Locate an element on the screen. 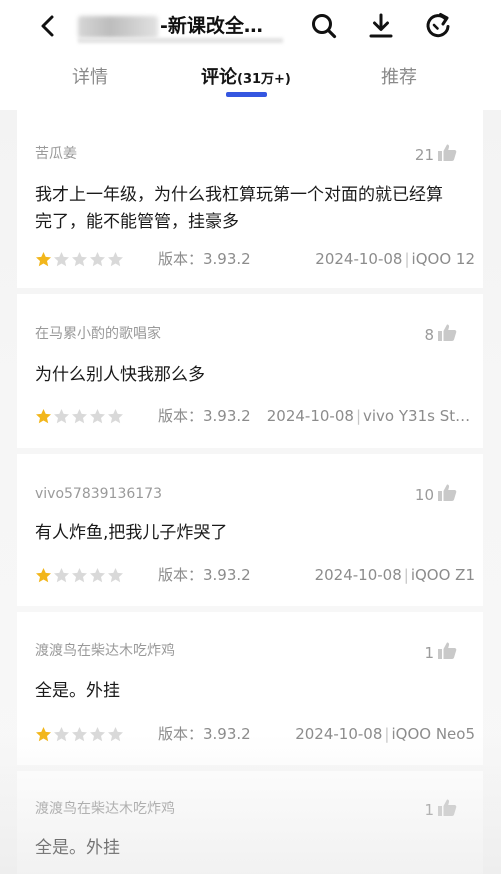 The image size is (501, 874). tab-recommend-label: 推荐 is located at coordinates (399, 77).